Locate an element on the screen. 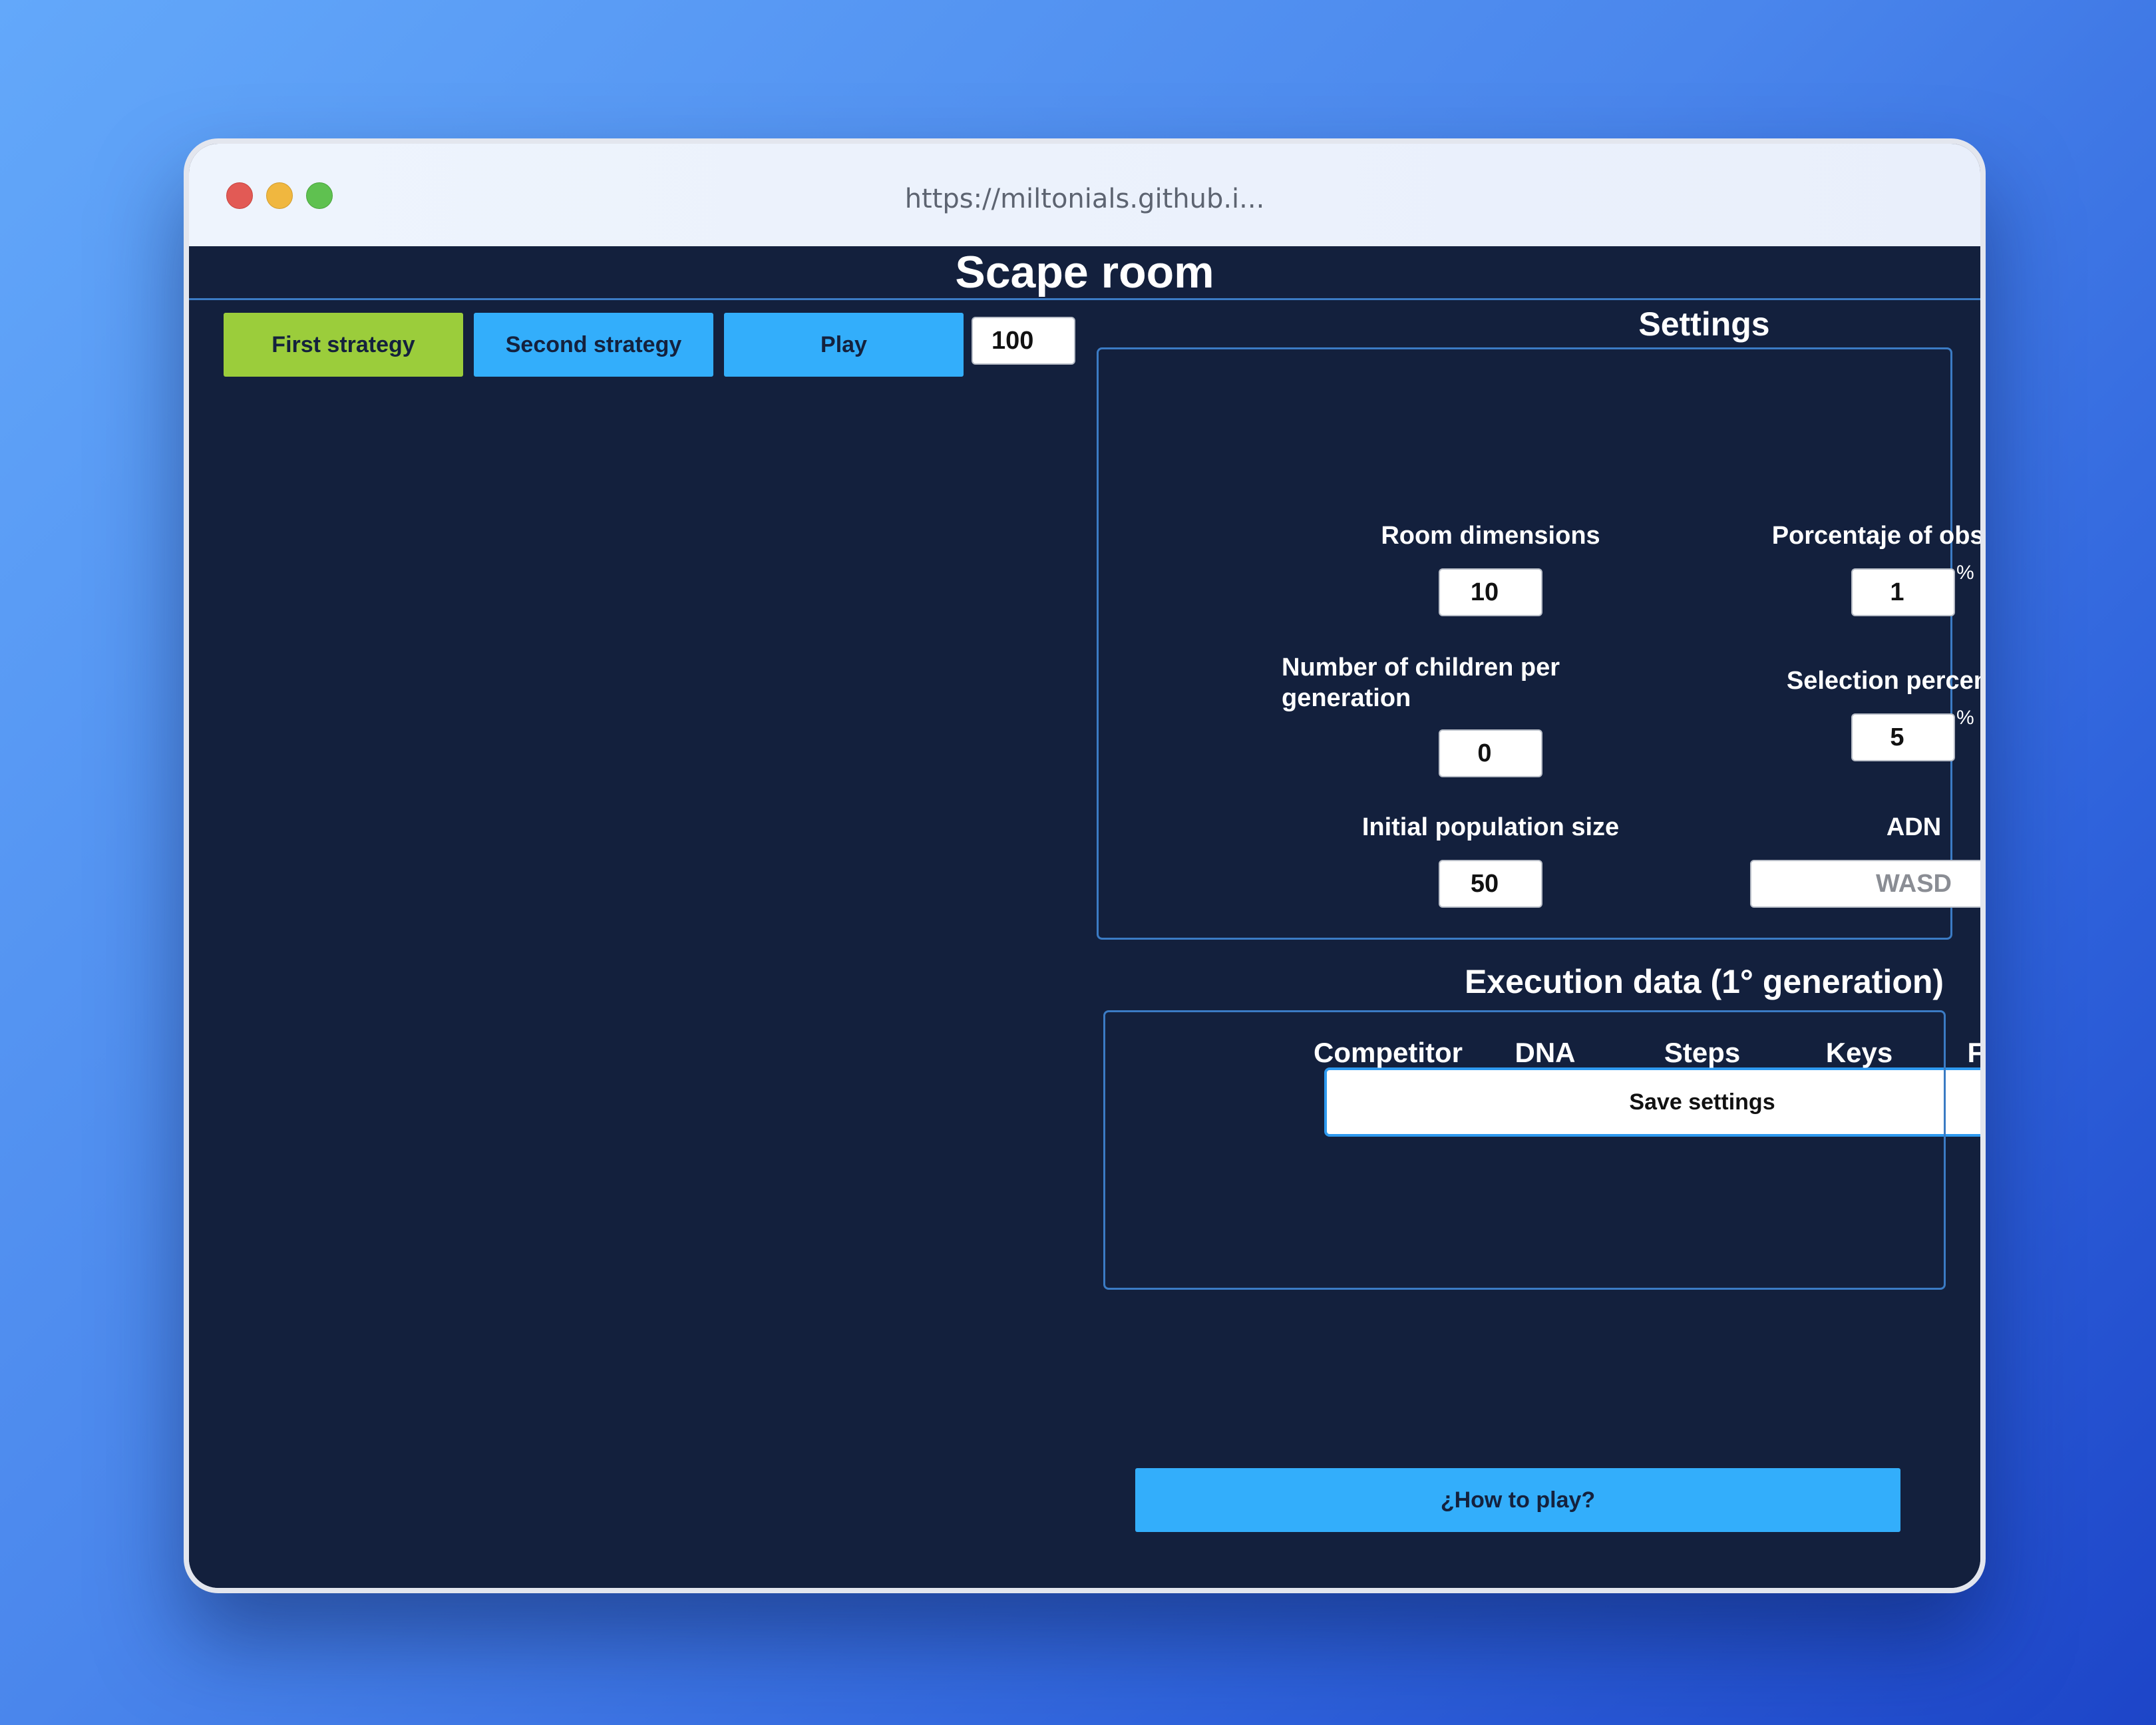 This screenshot has width=2156, height=1725. selection-percentage-input: 5 is located at coordinates (1903, 737).